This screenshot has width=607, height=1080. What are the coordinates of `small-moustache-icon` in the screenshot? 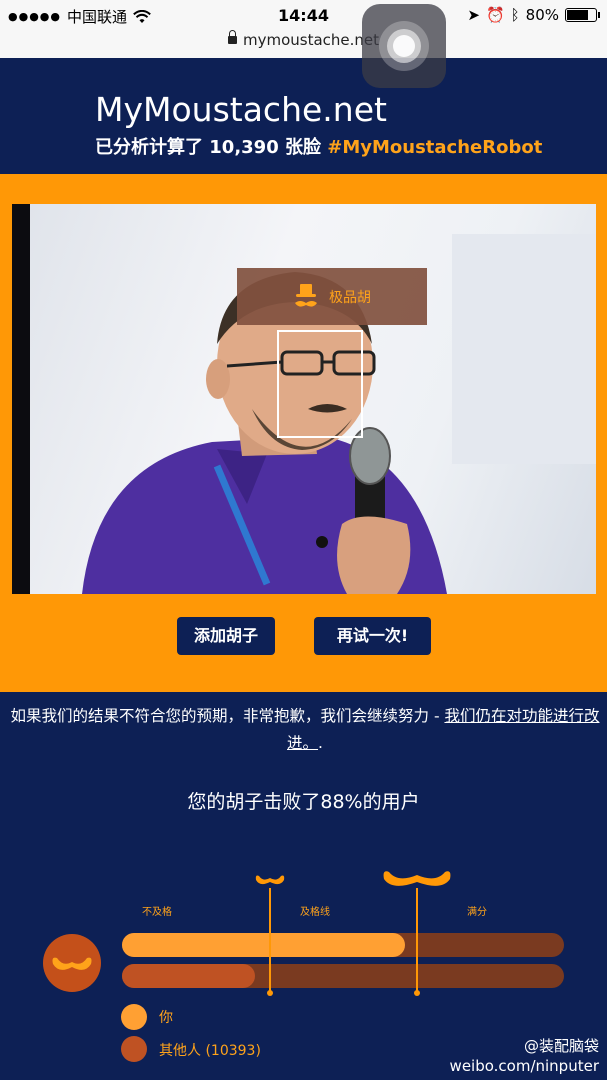 It's located at (270, 880).